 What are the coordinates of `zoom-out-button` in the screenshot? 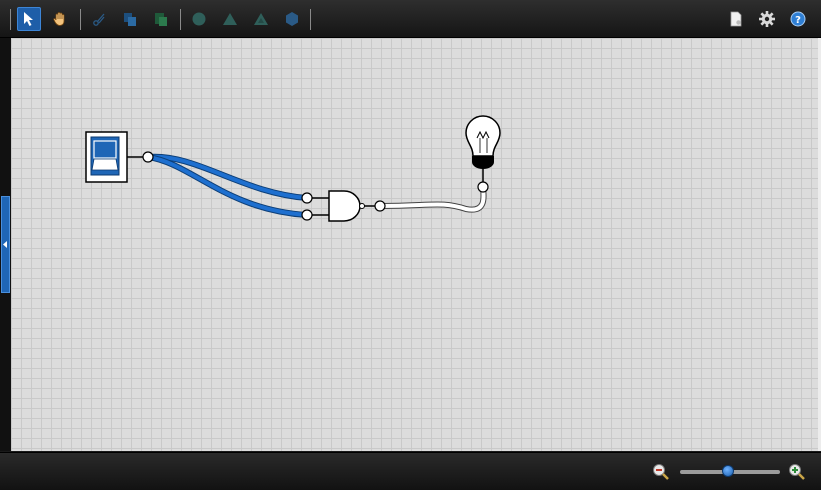 It's located at (661, 472).